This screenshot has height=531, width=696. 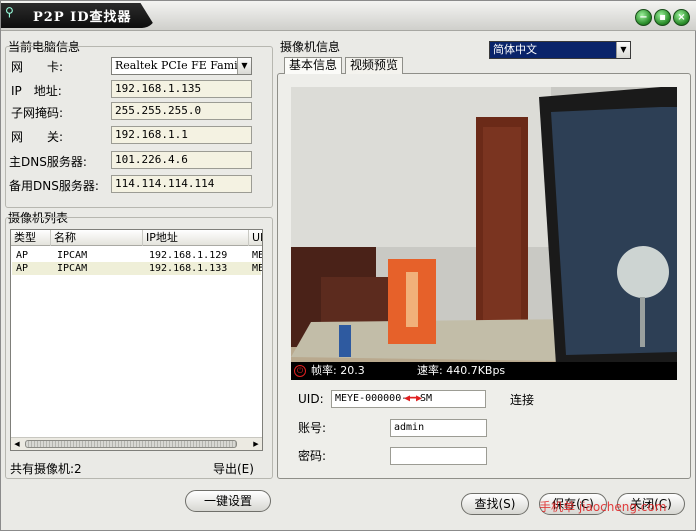 I want to click on cell-ip: 192.168.1.133, so click(x=188, y=268).